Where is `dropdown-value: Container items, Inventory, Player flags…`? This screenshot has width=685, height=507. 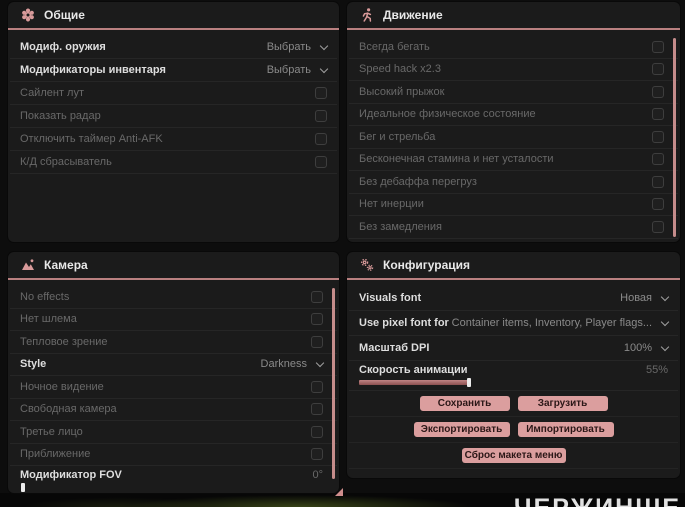
dropdown-value: Container items, Inventory, Player flags… is located at coordinates (551, 323).